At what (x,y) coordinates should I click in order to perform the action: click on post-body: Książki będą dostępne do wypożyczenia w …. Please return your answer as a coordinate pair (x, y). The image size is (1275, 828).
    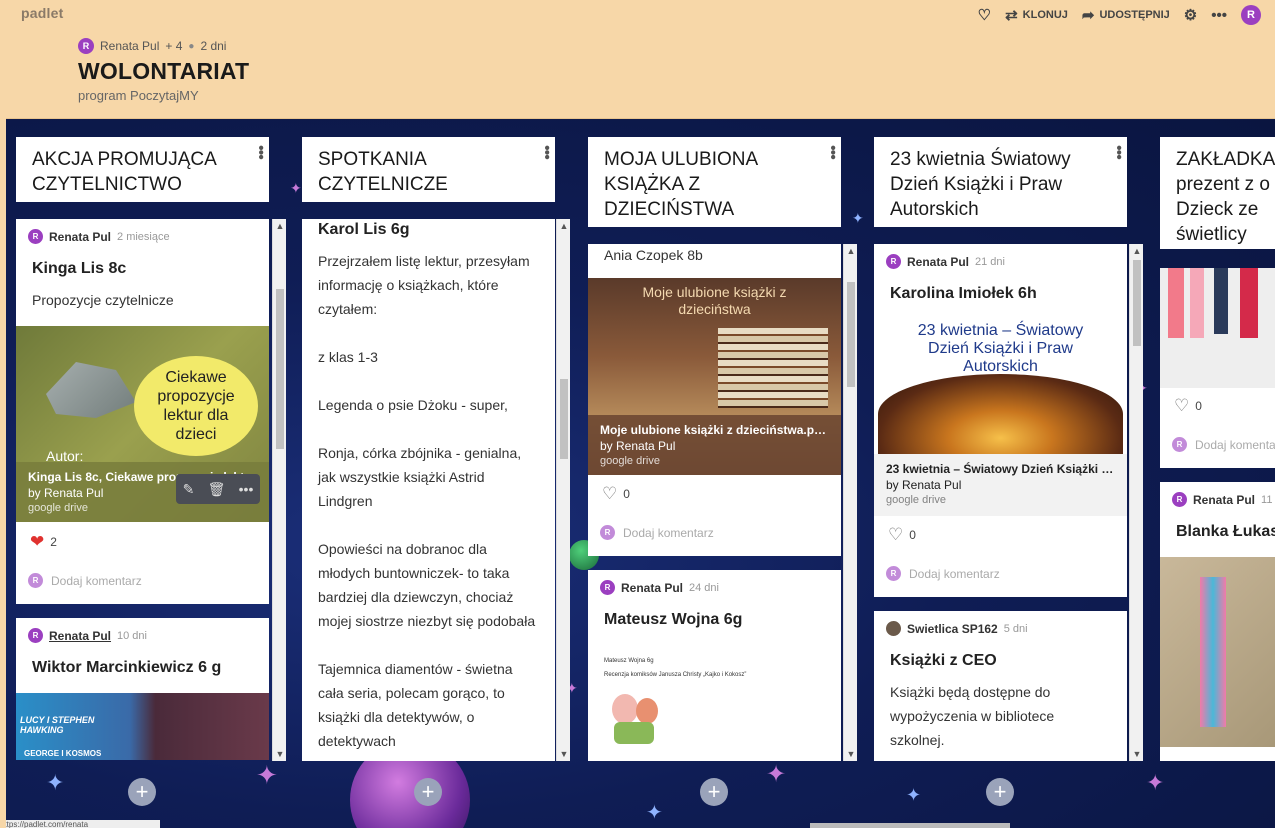
    Looking at the image, I should click on (972, 716).